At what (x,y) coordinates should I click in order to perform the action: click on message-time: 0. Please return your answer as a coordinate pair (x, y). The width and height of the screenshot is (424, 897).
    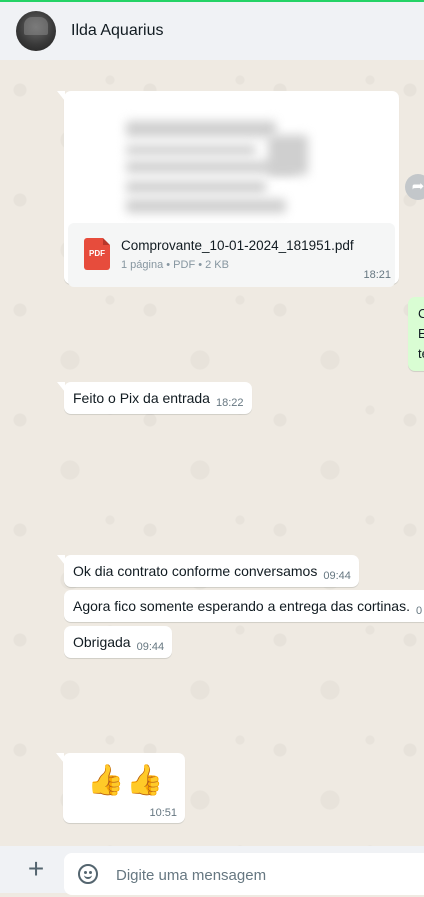
    Looking at the image, I should click on (419, 611).